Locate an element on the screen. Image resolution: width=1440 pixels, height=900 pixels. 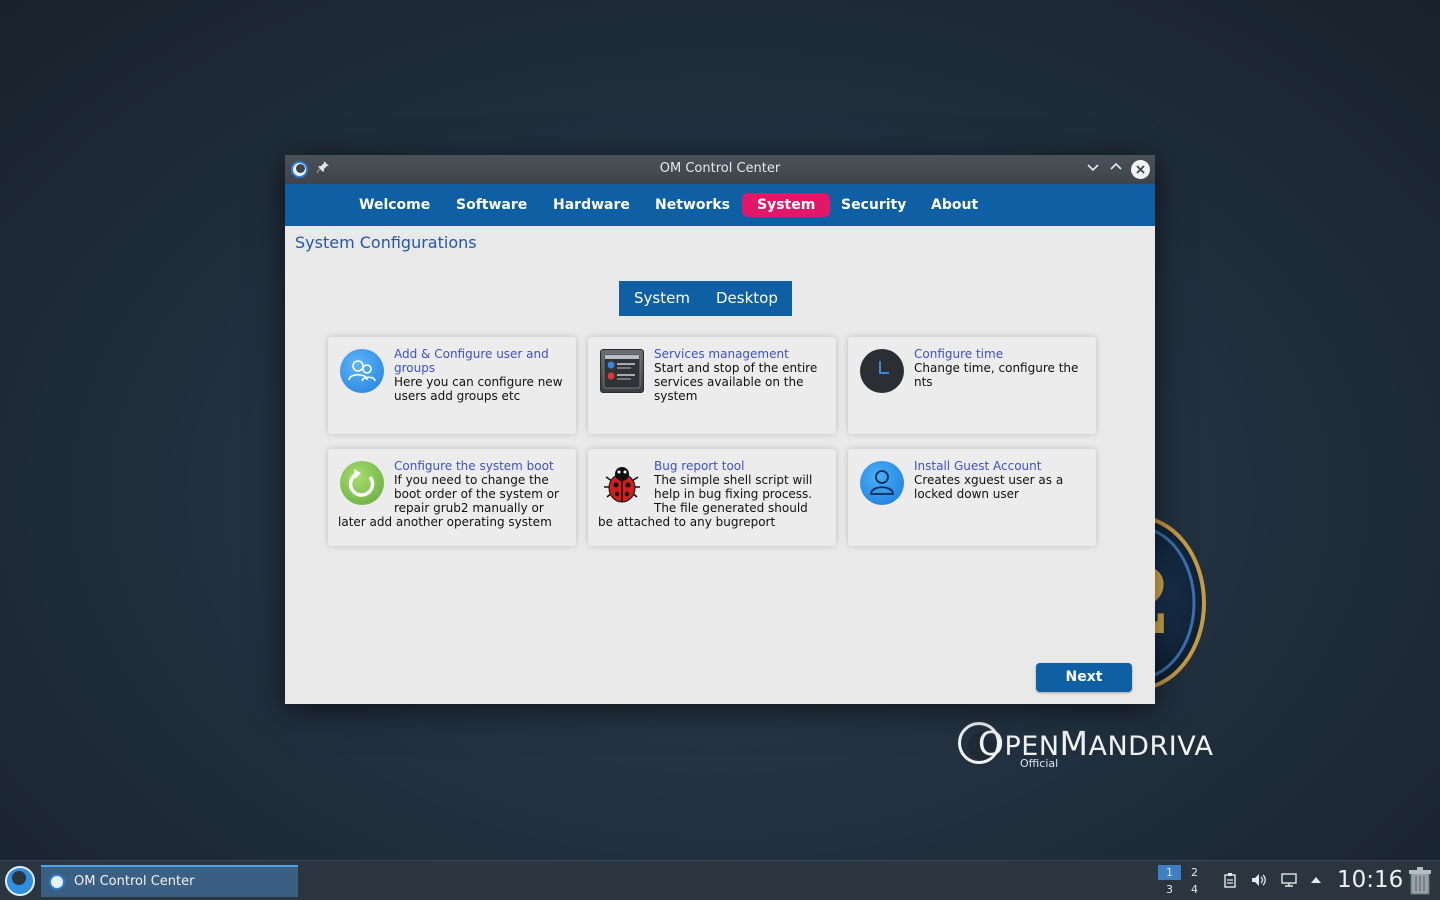
pager-desktop-2: 2 is located at coordinates (1194, 872).